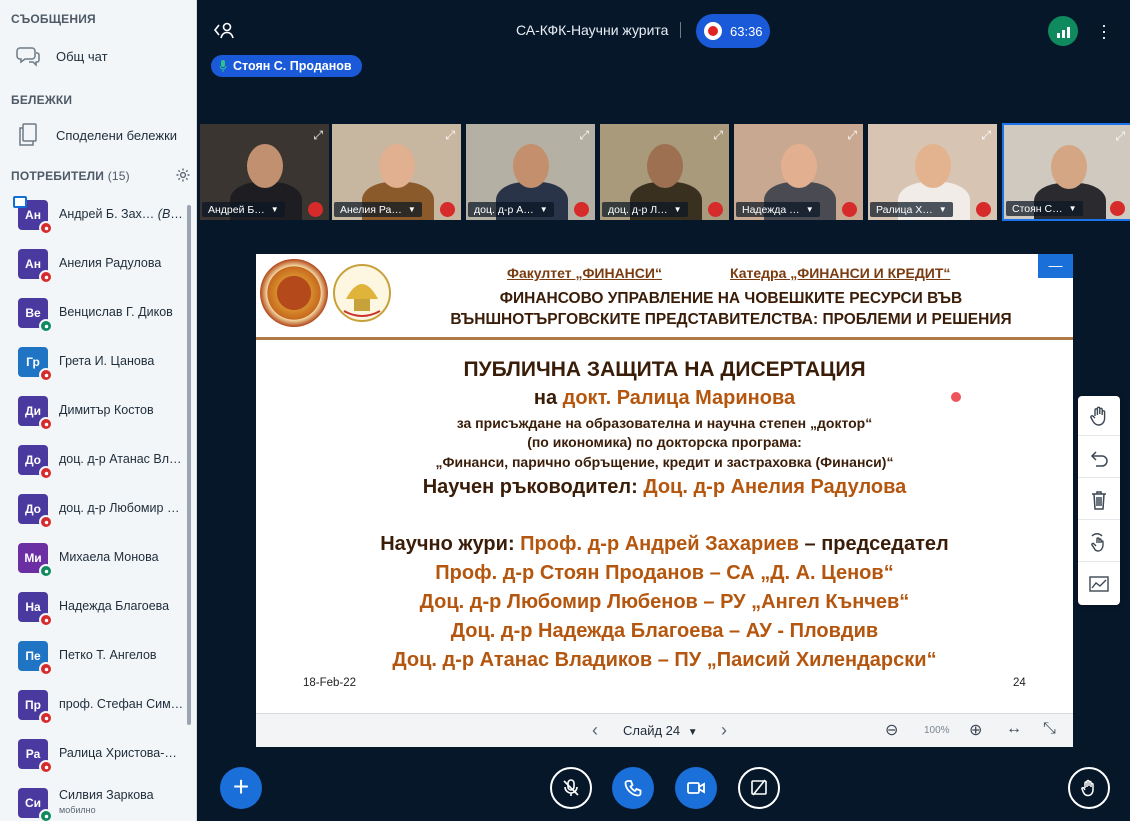 Image resolution: width=1130 pixels, height=821 pixels. Describe the element at coordinates (95, 657) in the screenshot. I see `user-list-item: Пе Петко Т. Ангелов` at that location.